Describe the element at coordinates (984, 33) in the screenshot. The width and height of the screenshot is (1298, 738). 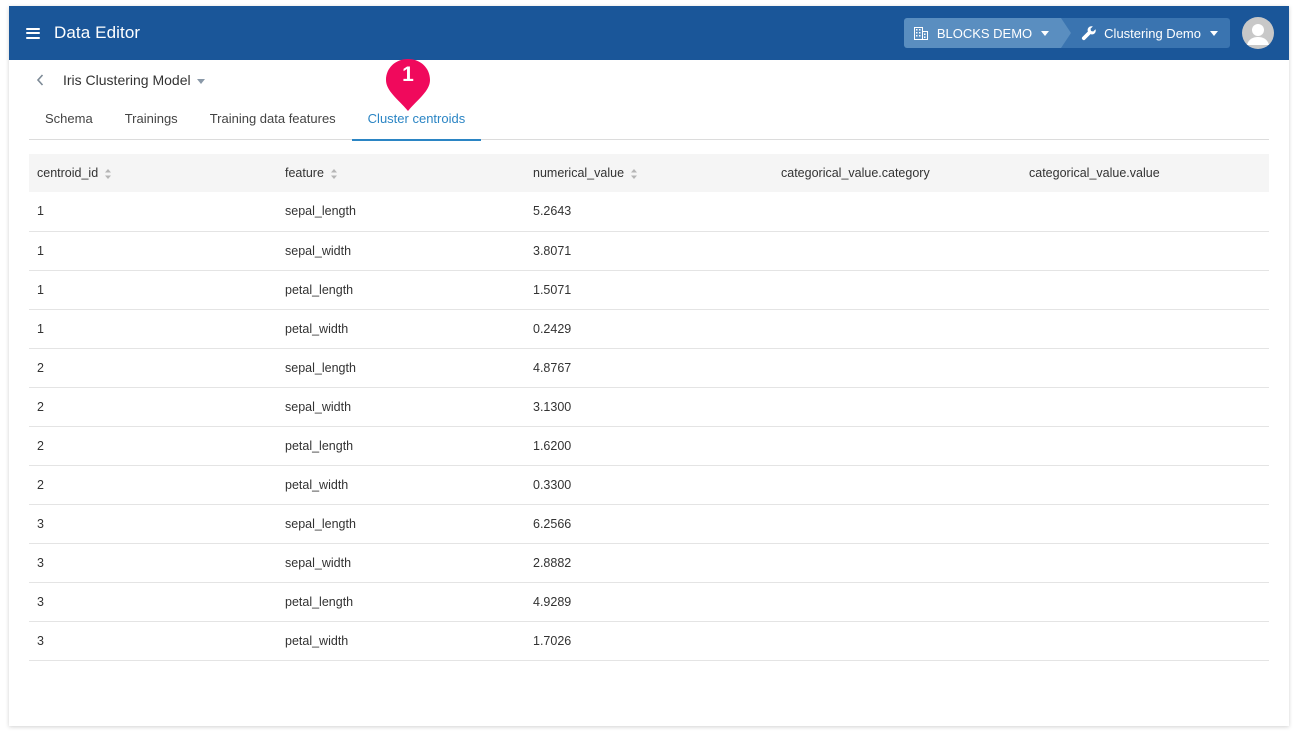
I see `org-label: BLOCKS DEMO` at that location.